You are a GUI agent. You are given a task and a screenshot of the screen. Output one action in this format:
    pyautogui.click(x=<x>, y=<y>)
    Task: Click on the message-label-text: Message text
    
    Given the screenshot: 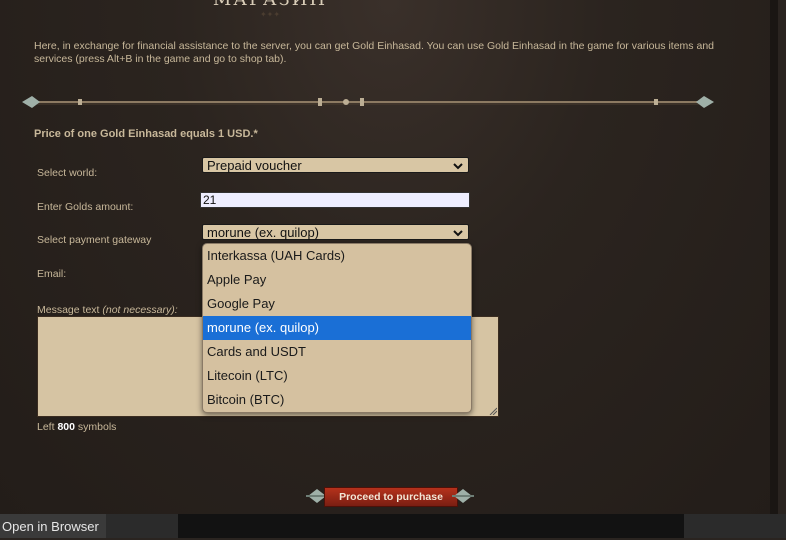 What is the action you would take?
    pyautogui.click(x=68, y=310)
    